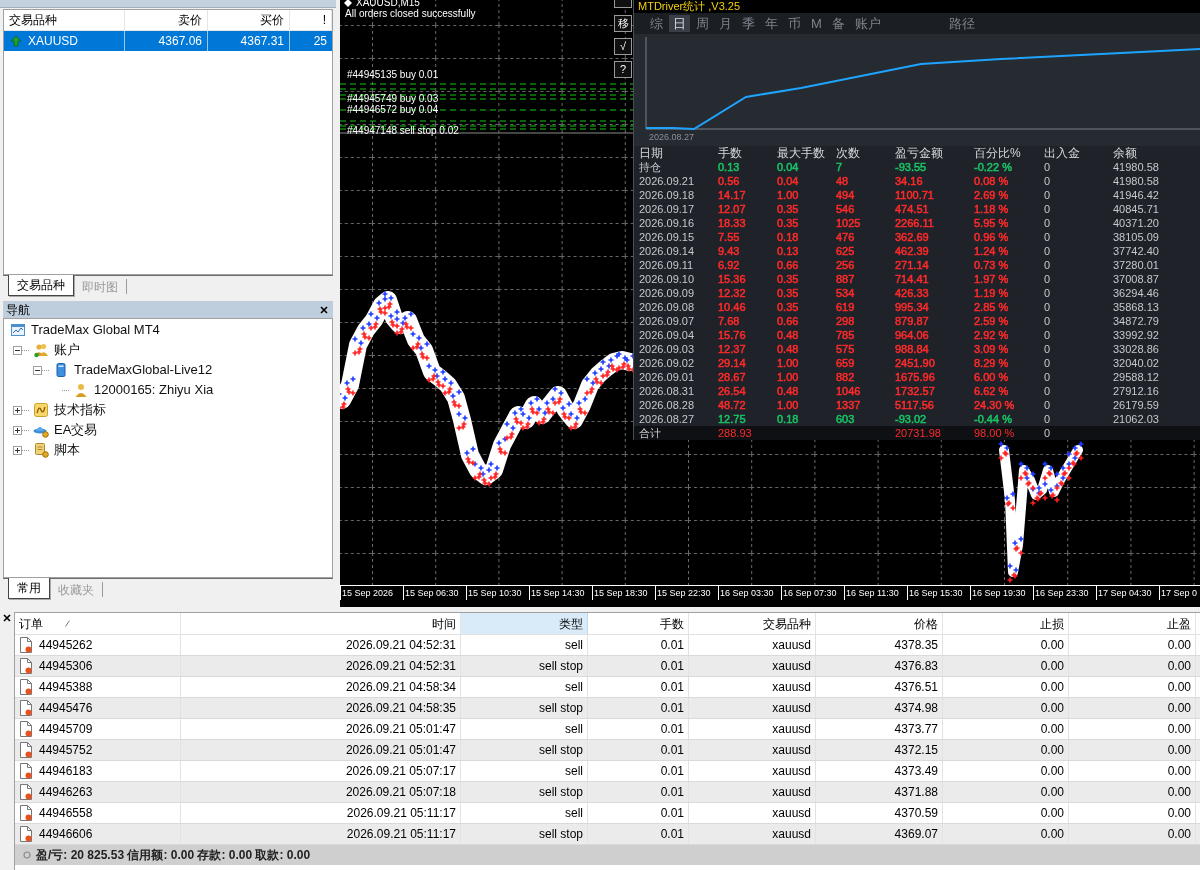 This screenshot has width=1200, height=870. I want to click on table-cell-text: 2026.09.04, so click(667, 335).